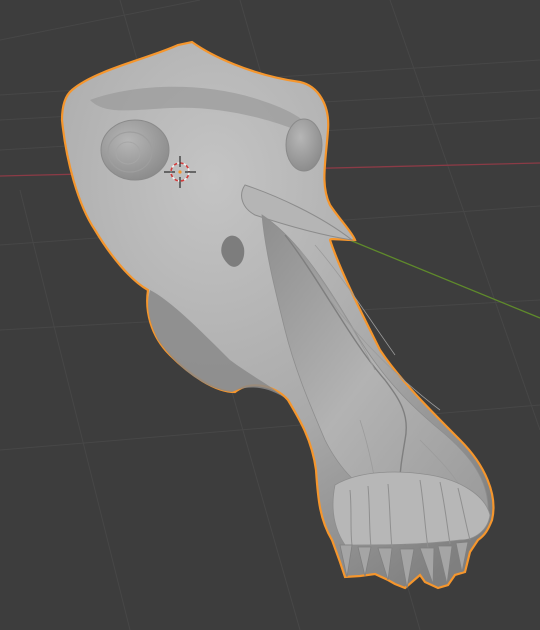 The width and height of the screenshot is (540, 630). I want to click on y-axis-line, so click(434, 275).